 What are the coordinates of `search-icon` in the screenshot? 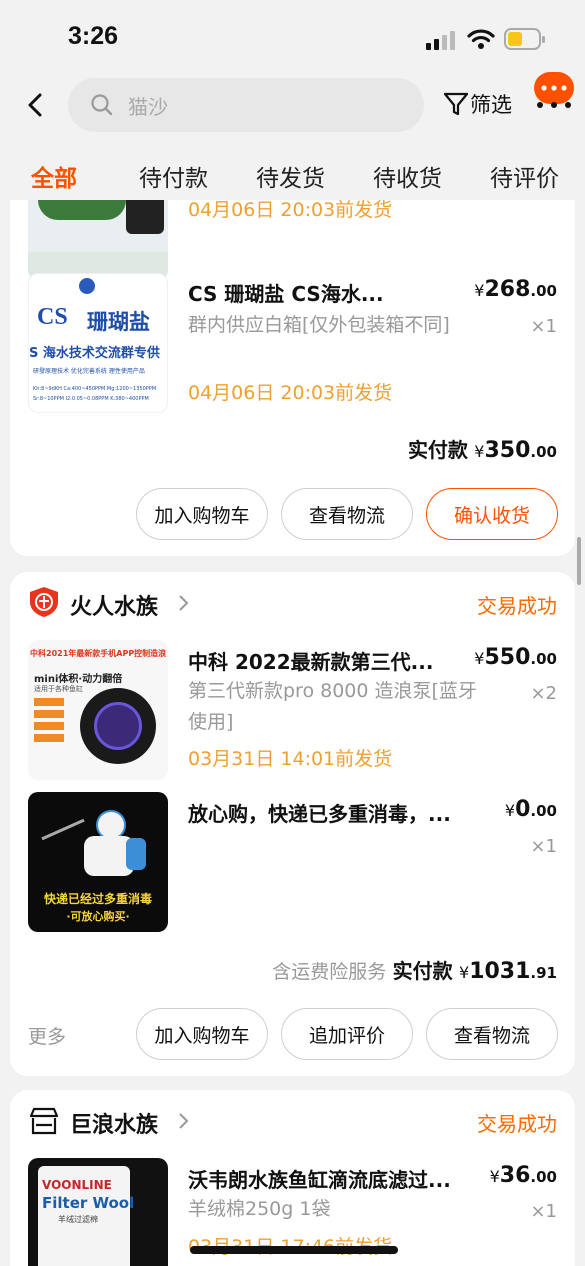 It's located at (102, 105).